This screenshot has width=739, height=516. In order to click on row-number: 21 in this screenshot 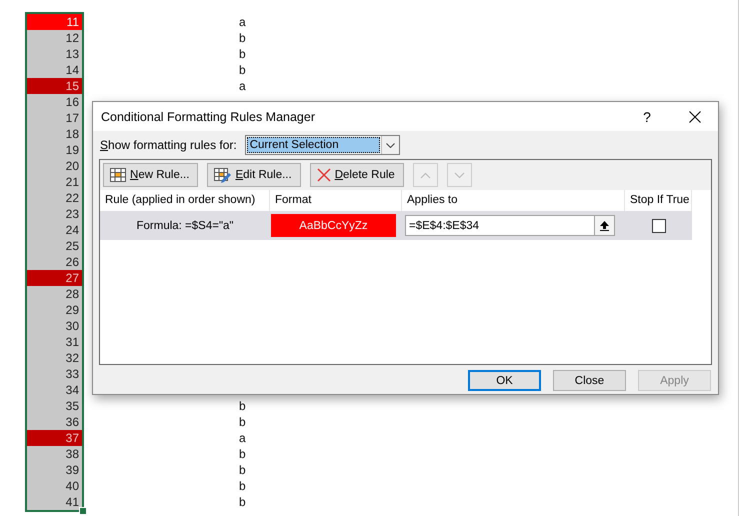, I will do `click(54, 182)`.